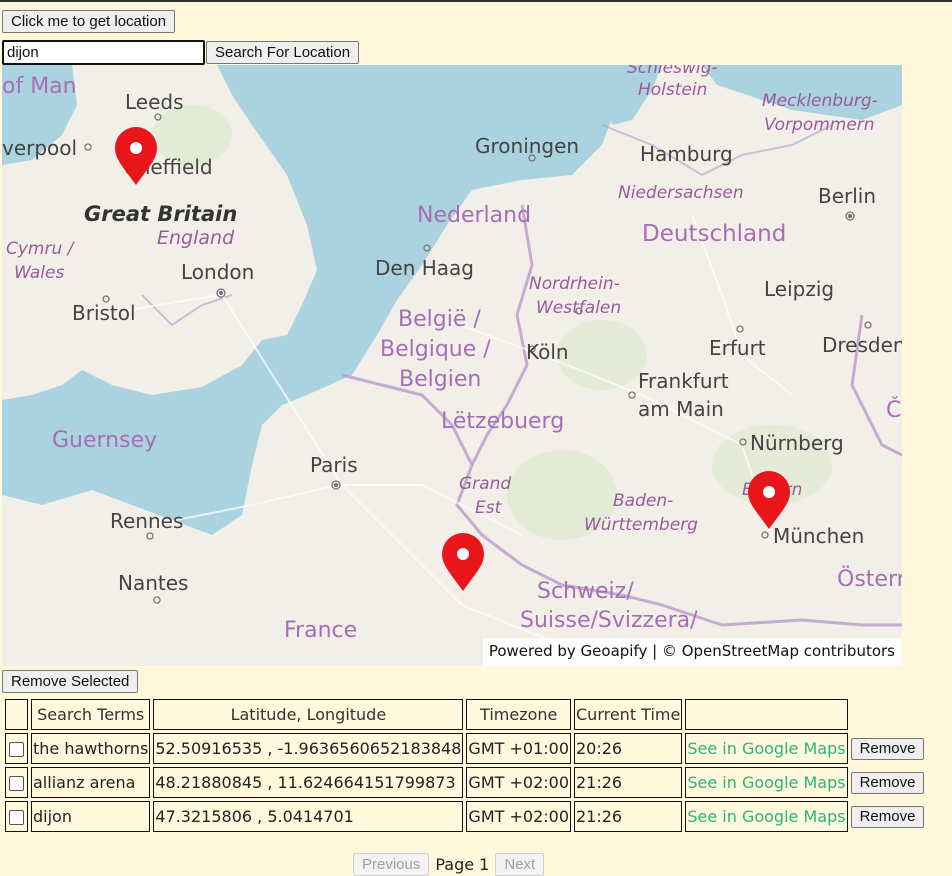 The height and width of the screenshot is (876, 952). I want to click on get-location-button: Click me to get location, so click(89, 21).